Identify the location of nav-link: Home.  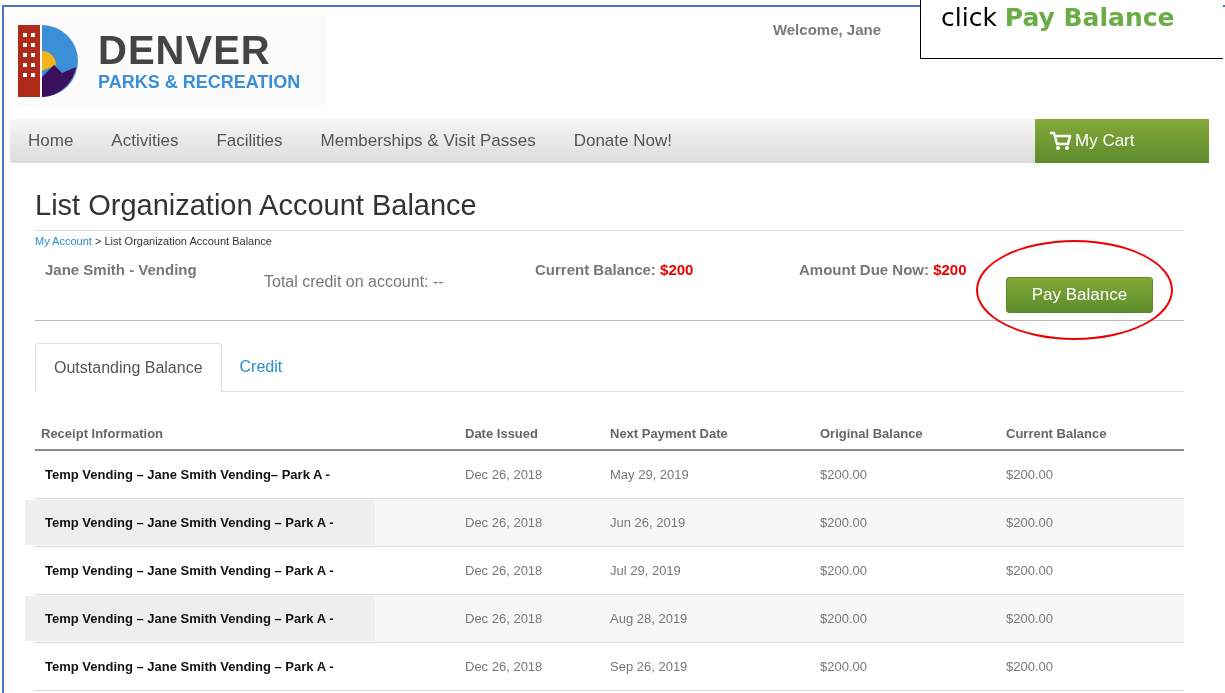
(51, 141).